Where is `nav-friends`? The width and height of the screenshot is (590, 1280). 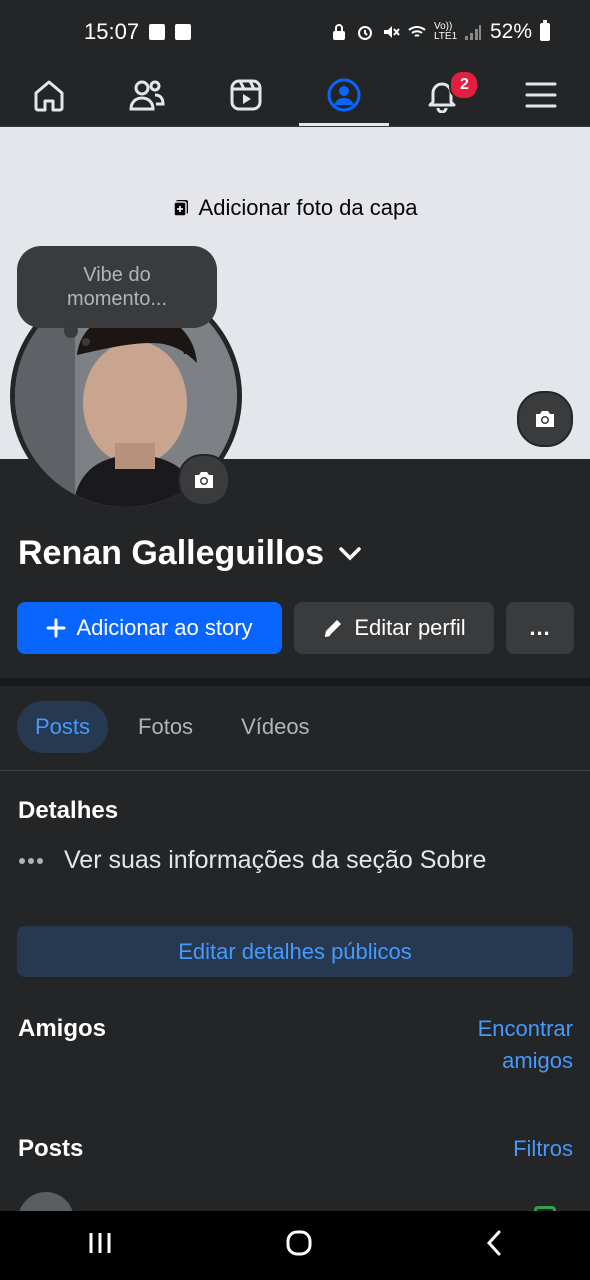 nav-friends is located at coordinates (147, 95).